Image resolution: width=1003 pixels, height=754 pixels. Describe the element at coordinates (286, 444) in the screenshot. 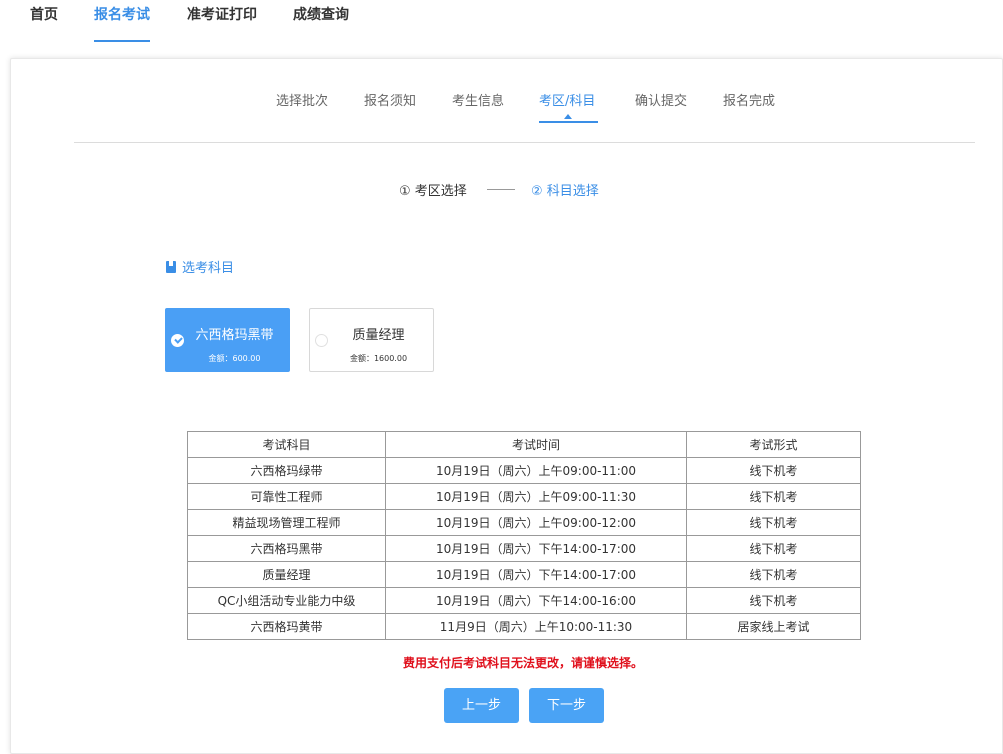

I see `header-subject: 考试科目` at that location.